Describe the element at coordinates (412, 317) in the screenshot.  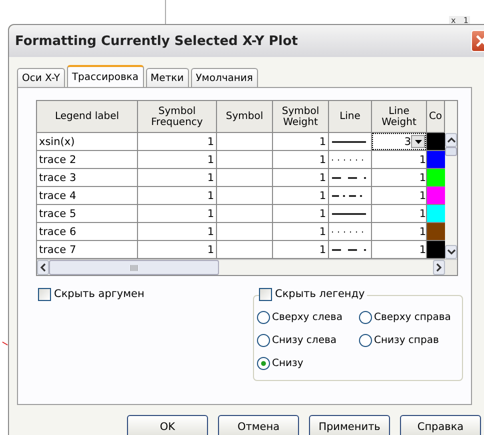
I see `radio-label: Сверху справа` at that location.